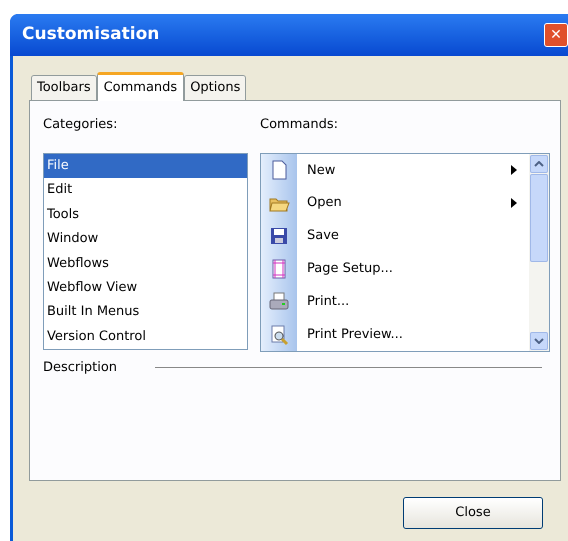 Image resolution: width=568 pixels, height=541 pixels. What do you see at coordinates (556, 35) in the screenshot?
I see `close-window-button: ✕` at bounding box center [556, 35].